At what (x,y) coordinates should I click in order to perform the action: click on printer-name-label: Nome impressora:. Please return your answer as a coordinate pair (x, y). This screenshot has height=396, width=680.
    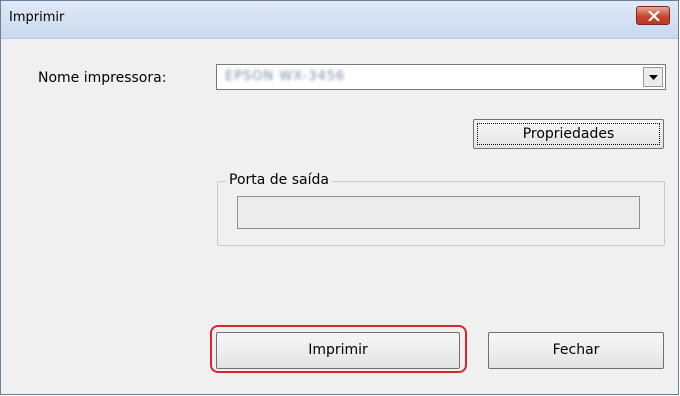
    Looking at the image, I should click on (102, 78).